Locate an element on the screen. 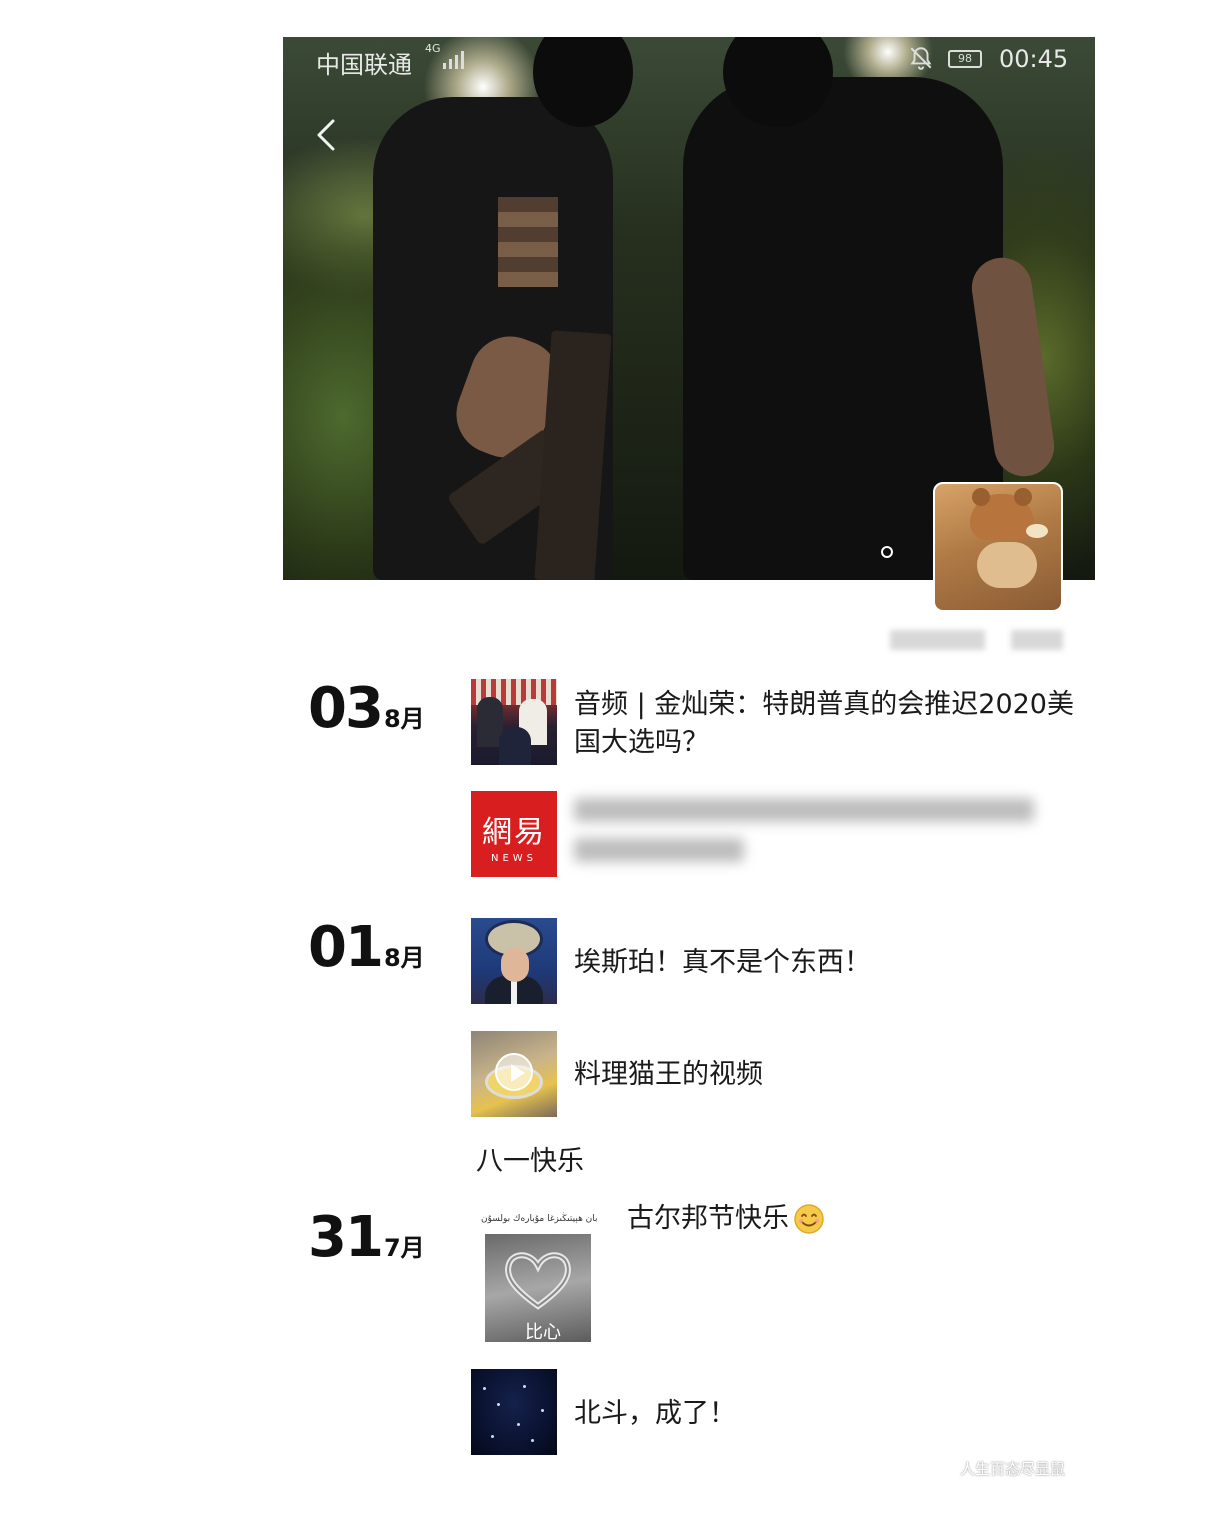  post-thumbnail: قۇربان ھېيتىڭىزغا مۇبارەك بولسۇن 比心 is located at coordinates (537, 1277).